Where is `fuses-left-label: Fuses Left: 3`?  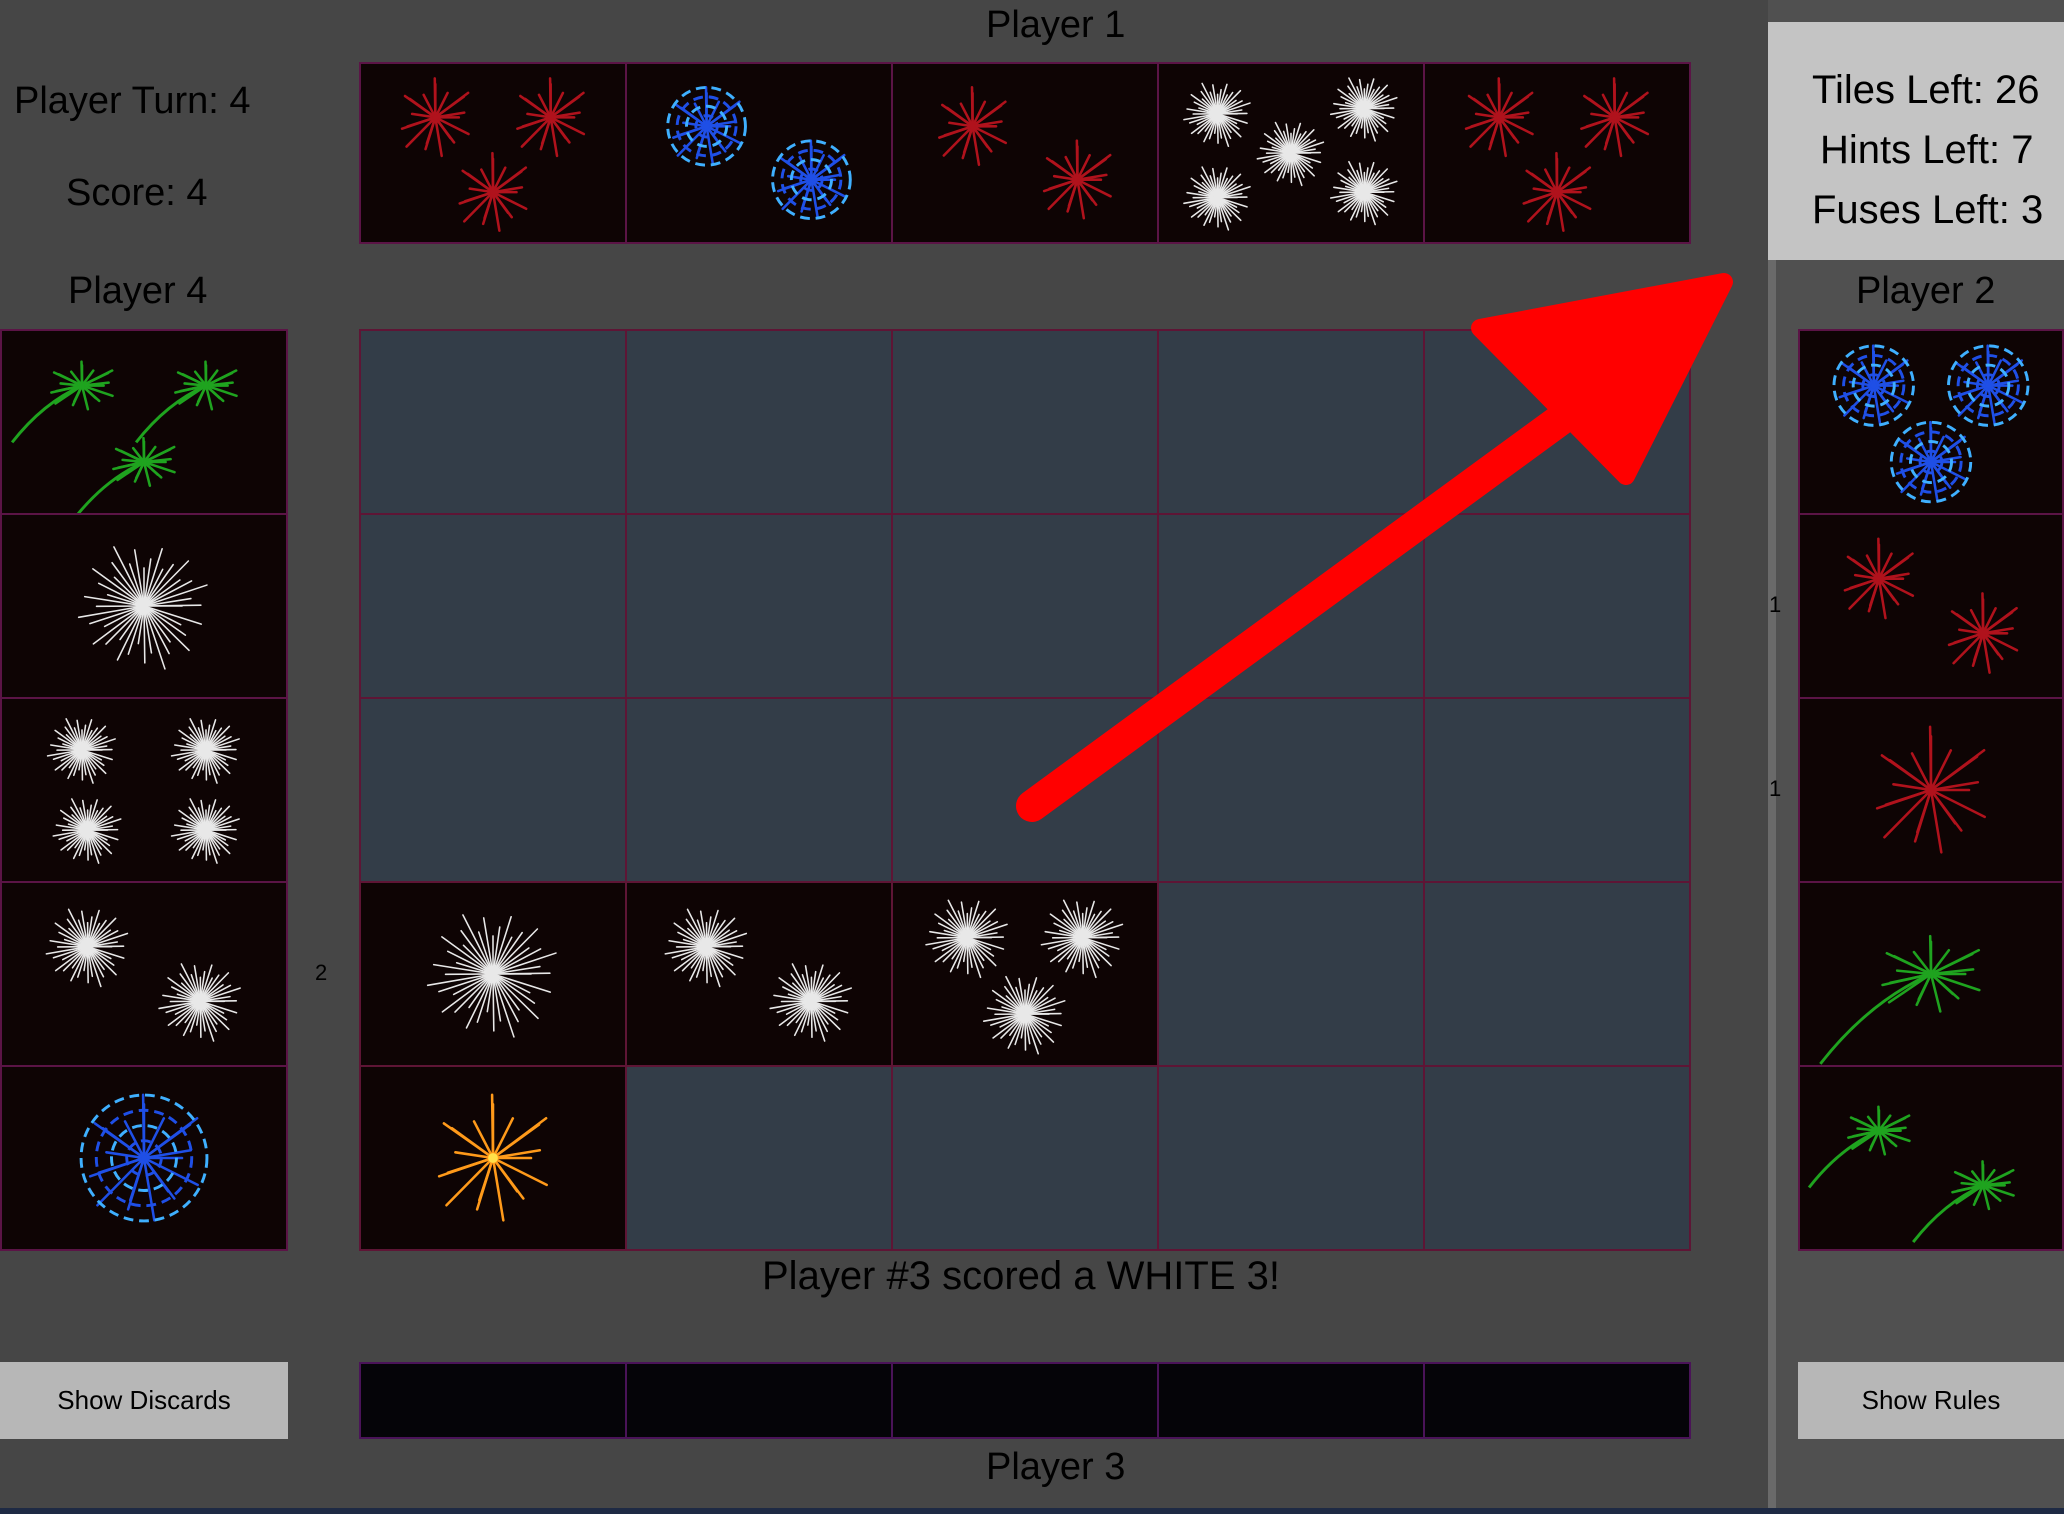 fuses-left-label: Fuses Left: 3 is located at coordinates (1928, 210).